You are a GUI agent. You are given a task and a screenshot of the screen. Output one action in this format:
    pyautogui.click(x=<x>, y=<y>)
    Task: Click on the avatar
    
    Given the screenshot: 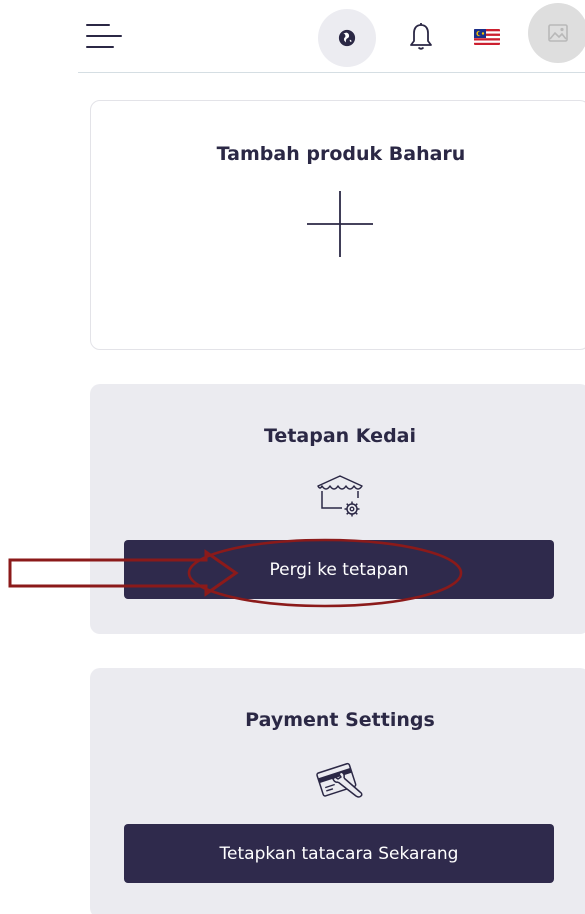 What is the action you would take?
    pyautogui.click(x=556, y=33)
    